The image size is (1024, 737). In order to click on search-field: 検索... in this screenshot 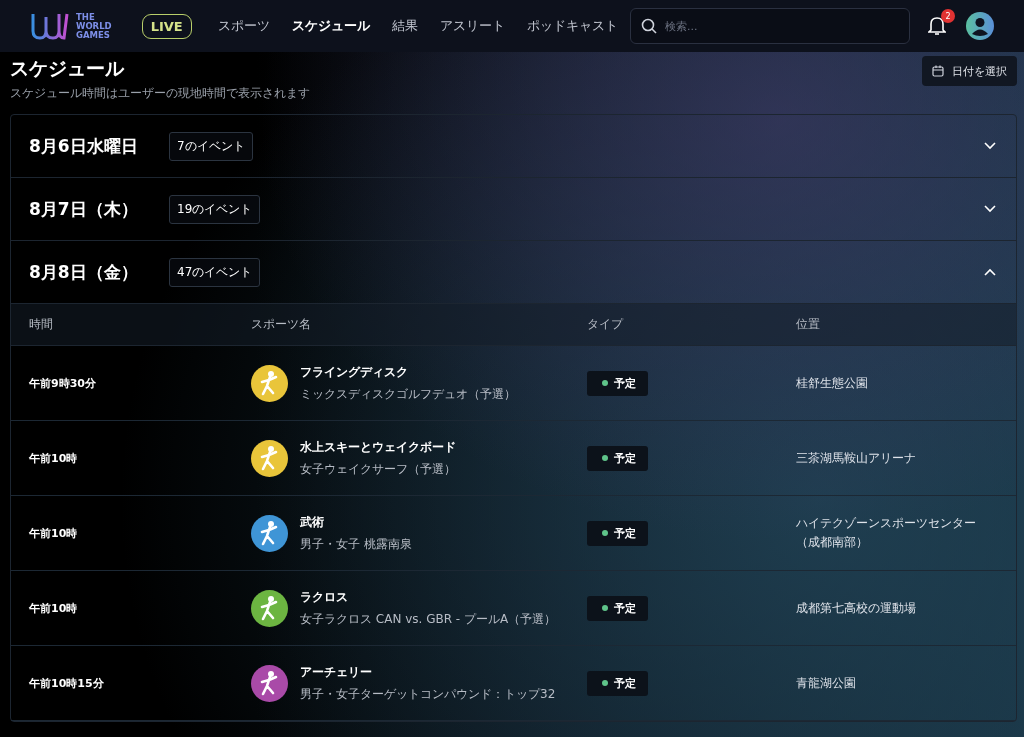, I will do `click(770, 26)`.